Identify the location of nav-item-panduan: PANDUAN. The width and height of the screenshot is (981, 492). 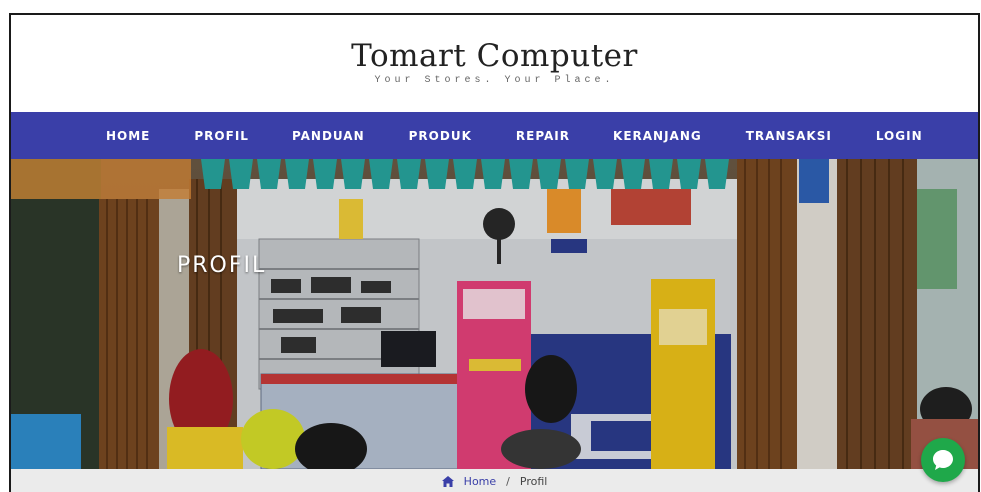
(328, 136).